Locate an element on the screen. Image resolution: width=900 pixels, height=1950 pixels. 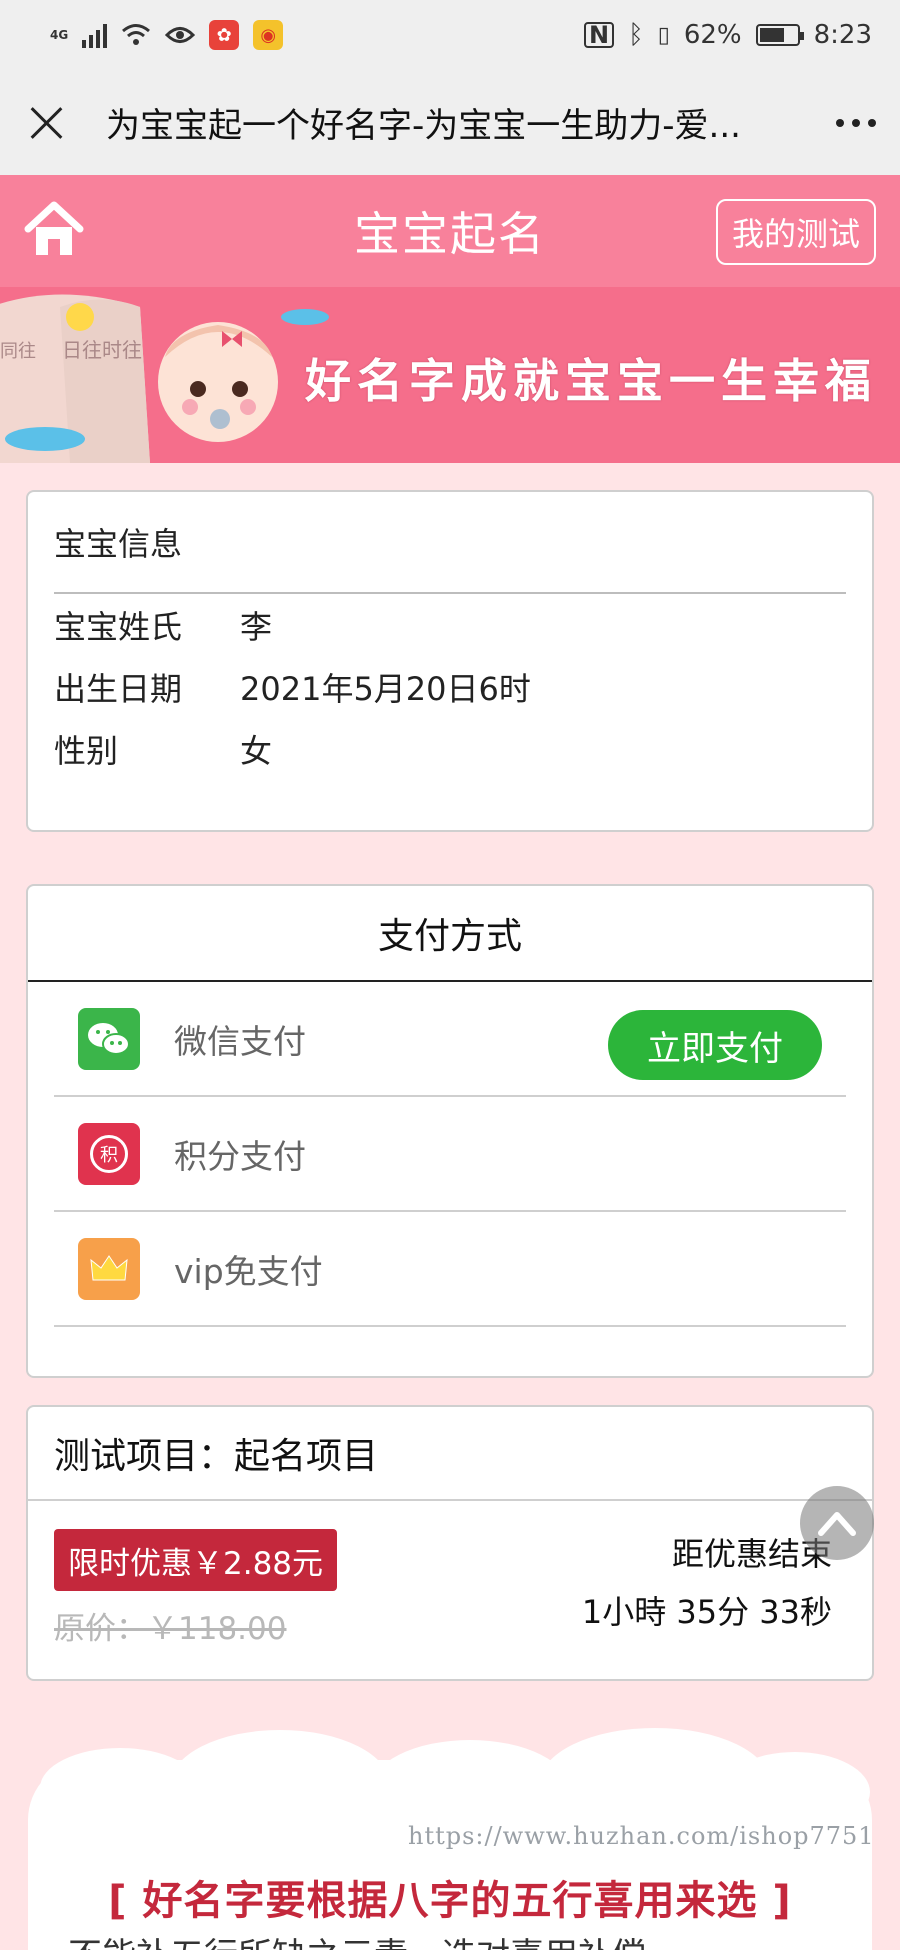
wifi-icon is located at coordinates (136, 34).